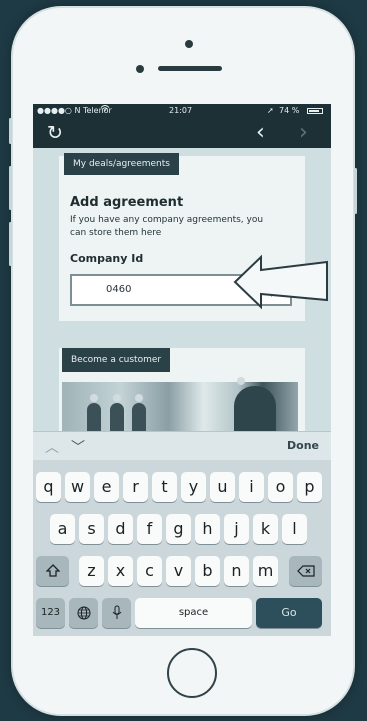 Image resolution: width=367 pixels, height=721 pixels. Describe the element at coordinates (164, 487) in the screenshot. I see `key-t: t` at that location.